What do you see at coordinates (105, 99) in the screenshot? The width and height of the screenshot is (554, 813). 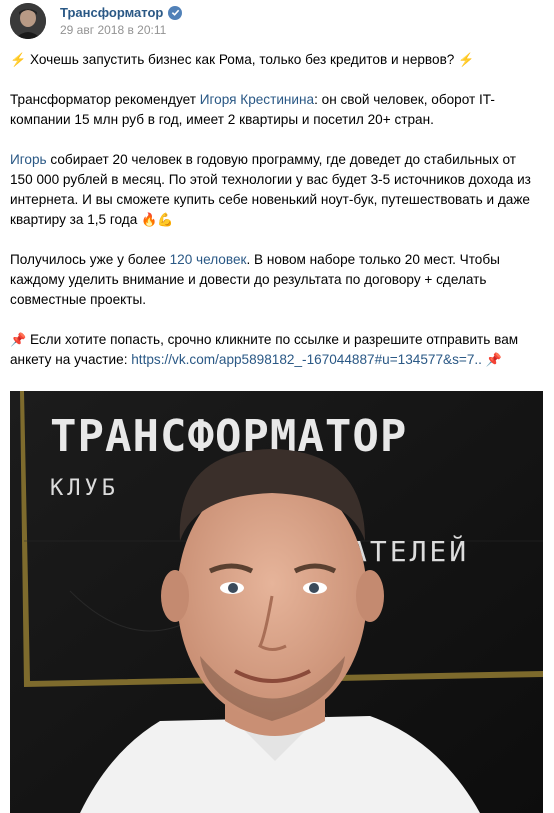 I see `paragraph-2-before: Трансформатор рекомендует` at bounding box center [105, 99].